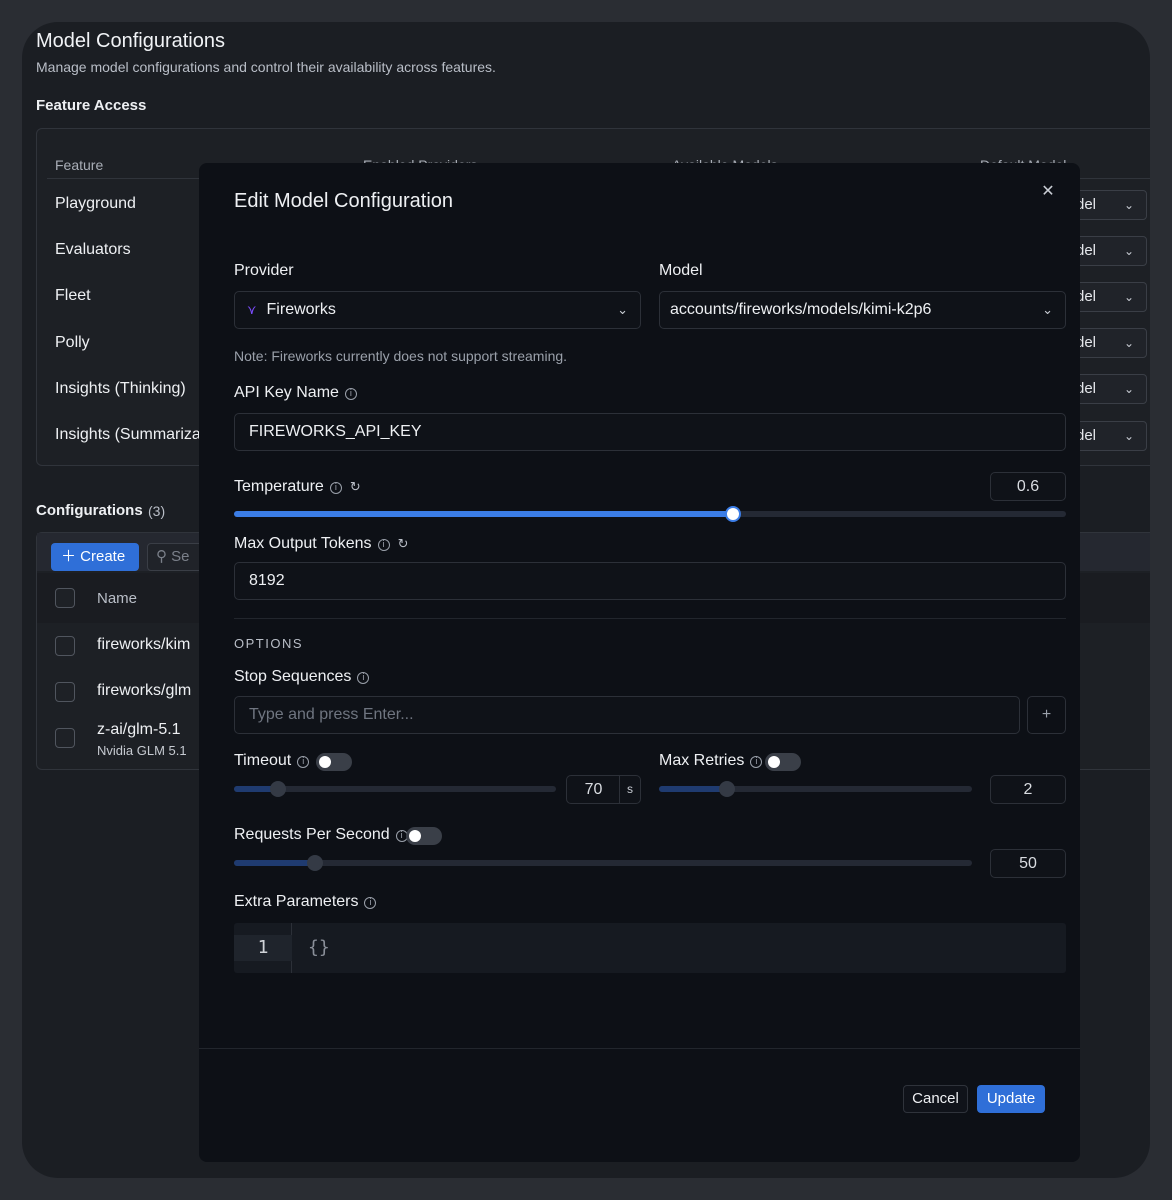  Describe the element at coordinates (1028, 863) in the screenshot. I see `rps-input: 50` at that location.